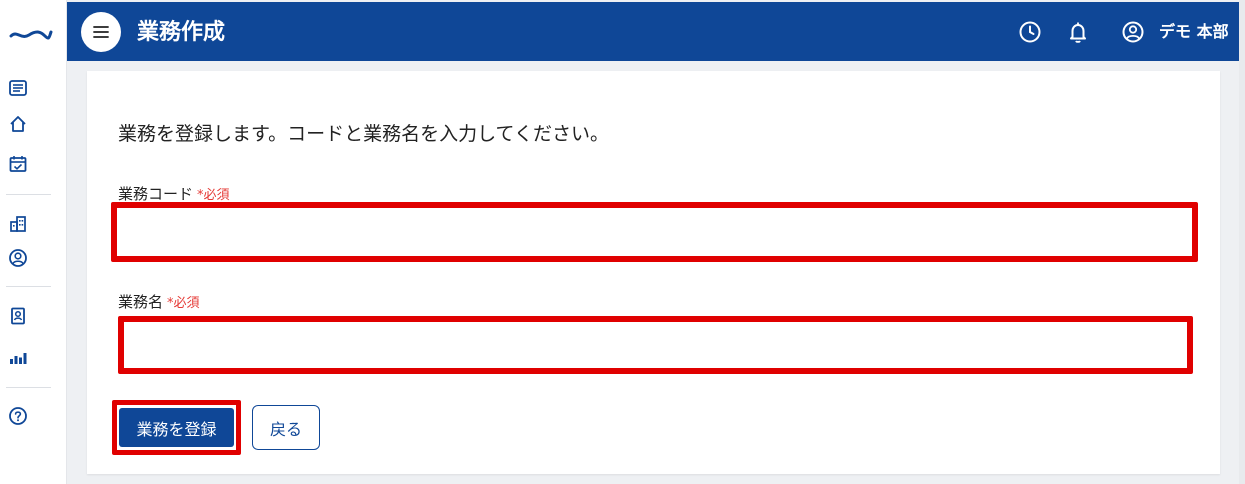 The height and width of the screenshot is (484, 1245). I want to click on user-name: デモ 本部, so click(1194, 32).